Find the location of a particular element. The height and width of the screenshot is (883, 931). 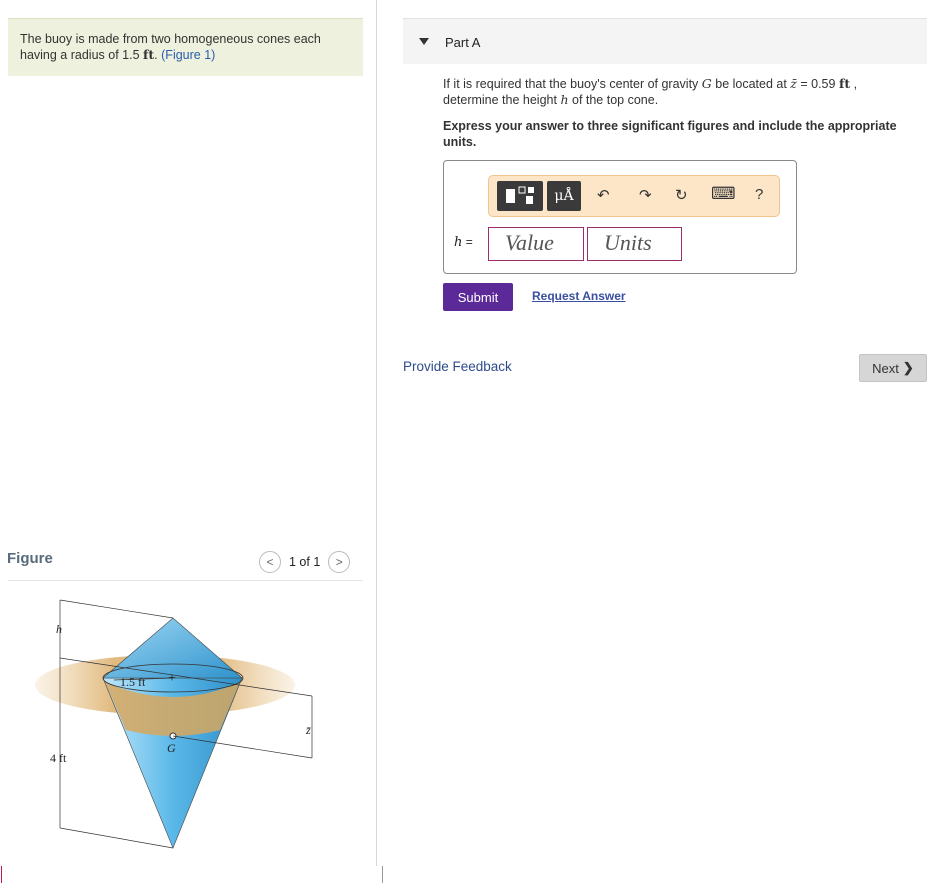

left-scroll-marker is located at coordinates (1, 874).